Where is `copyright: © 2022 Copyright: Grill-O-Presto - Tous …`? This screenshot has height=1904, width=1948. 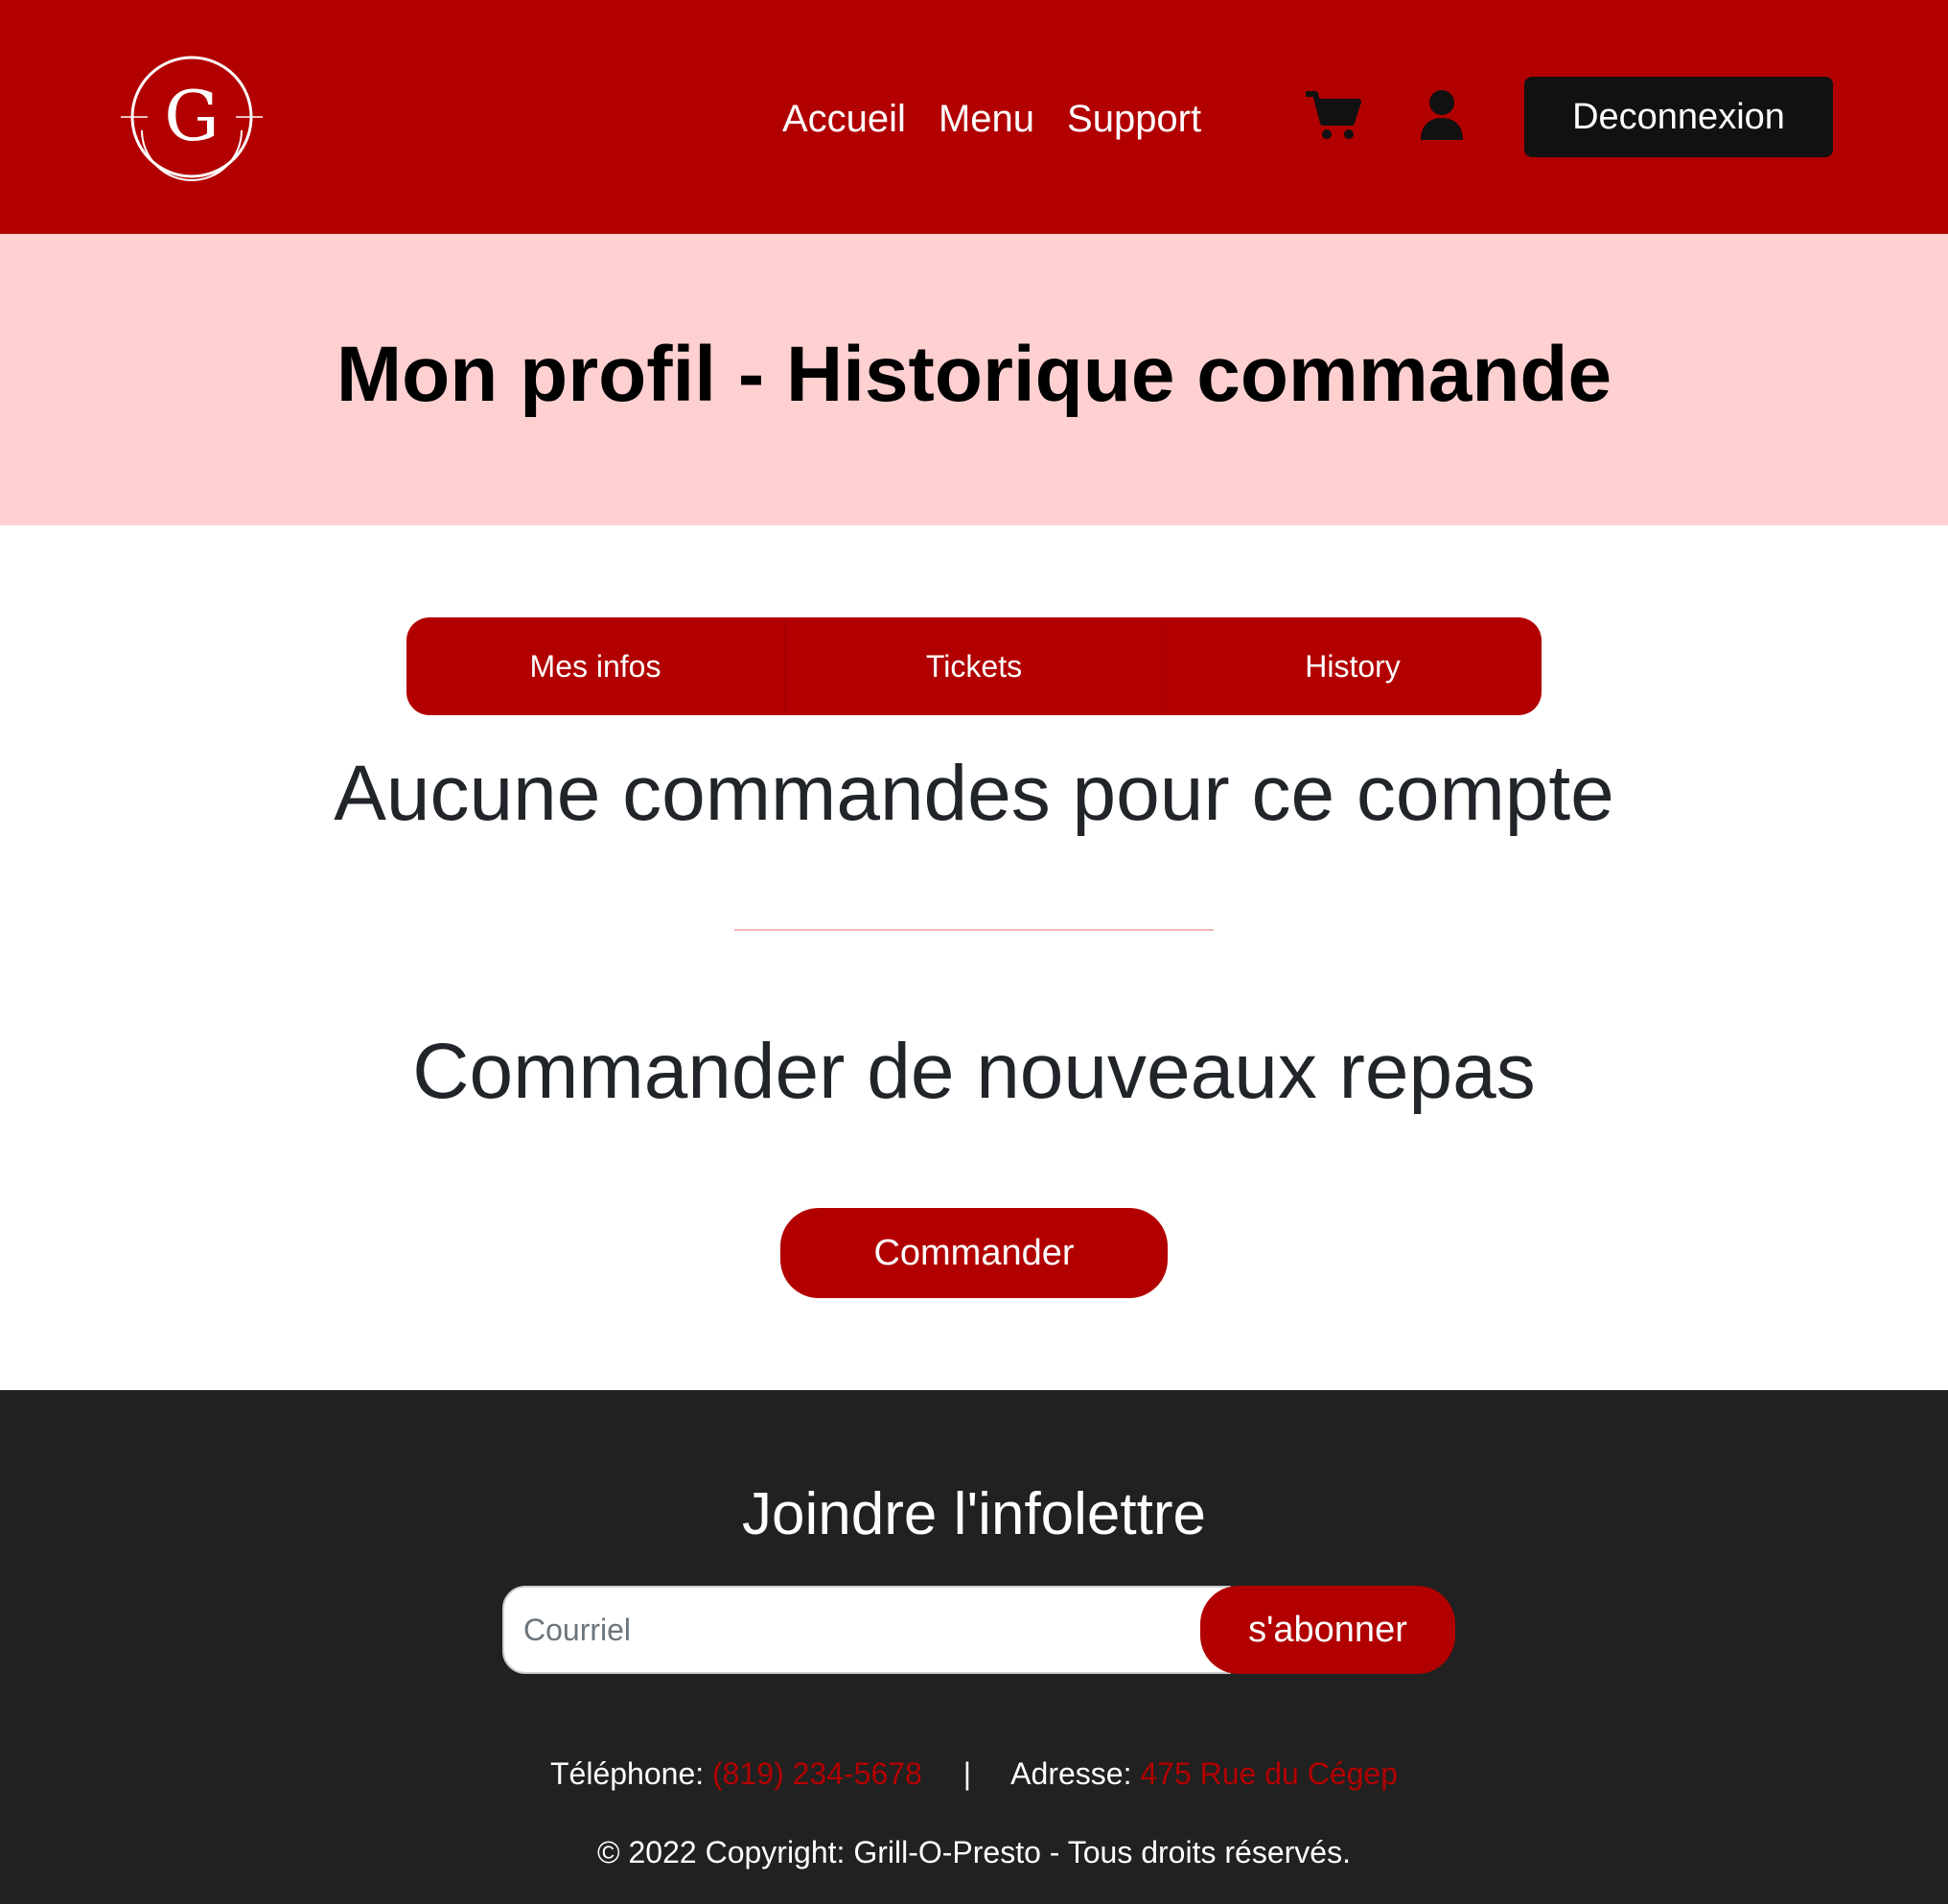
copyright: © 2022 Copyright: Grill-O-Presto - Tous … is located at coordinates (974, 1852).